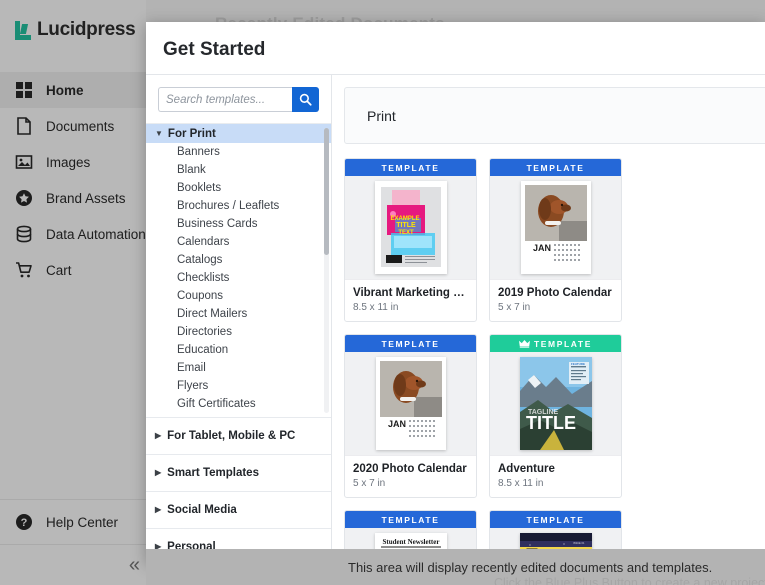  What do you see at coordinates (86, 198) in the screenshot?
I see `sidebar-item-label: Brand Assets` at bounding box center [86, 198].